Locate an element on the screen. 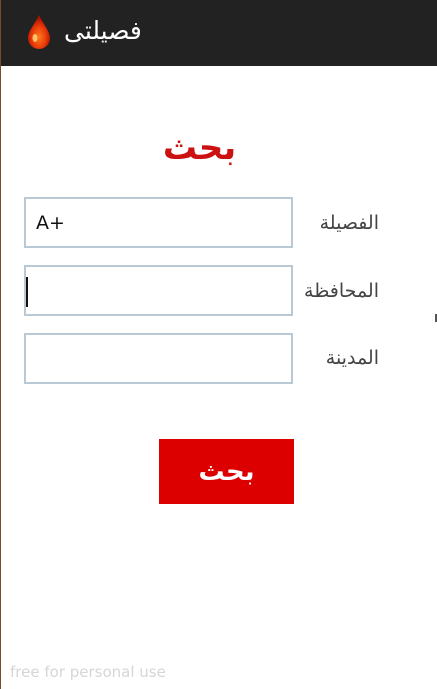 The width and height of the screenshot is (437, 689). city-input is located at coordinates (158, 358).